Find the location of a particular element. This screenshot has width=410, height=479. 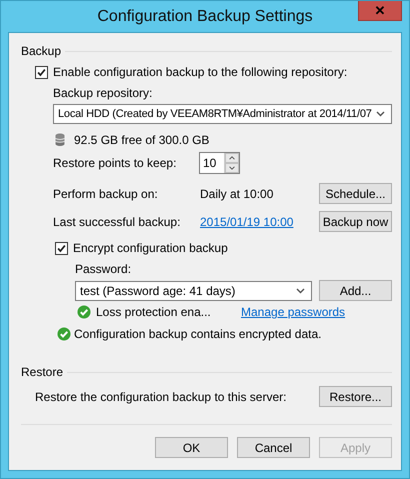

status-text: Configuration backup contains encrypted data. is located at coordinates (198, 334).